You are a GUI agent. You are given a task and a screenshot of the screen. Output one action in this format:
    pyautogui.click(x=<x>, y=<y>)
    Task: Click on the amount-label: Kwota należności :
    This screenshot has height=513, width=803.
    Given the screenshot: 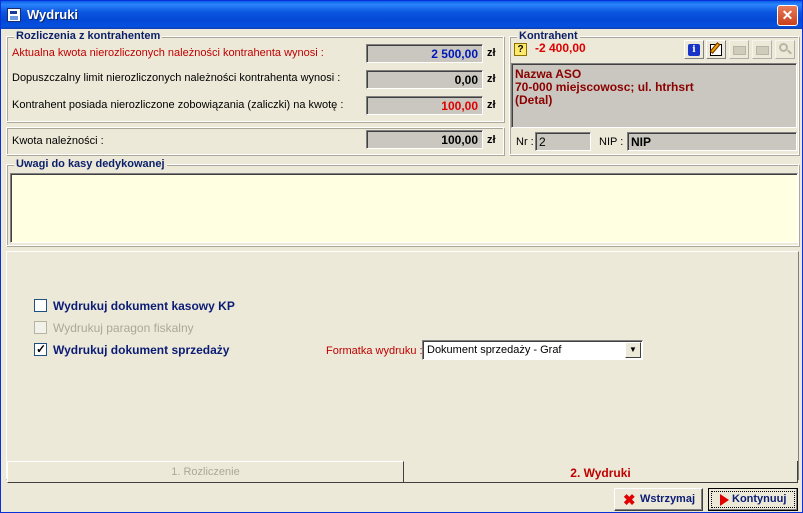 What is the action you would take?
    pyautogui.click(x=58, y=141)
    